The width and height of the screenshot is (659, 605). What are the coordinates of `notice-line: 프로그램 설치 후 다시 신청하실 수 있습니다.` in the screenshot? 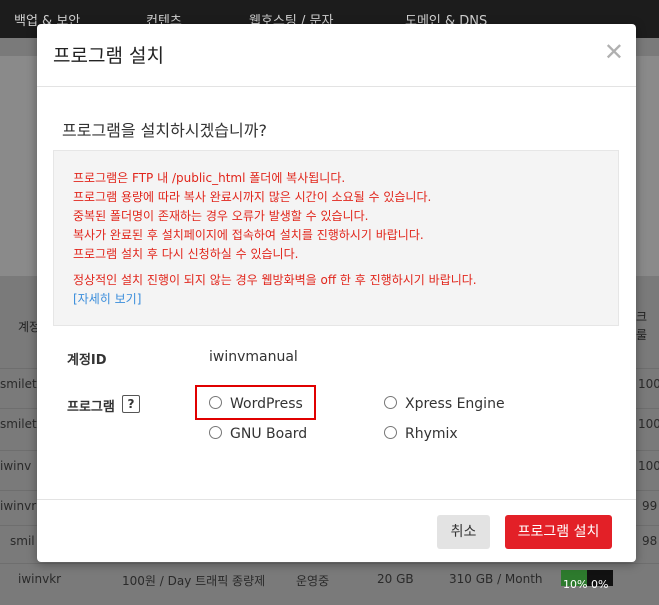 It's located at (186, 254).